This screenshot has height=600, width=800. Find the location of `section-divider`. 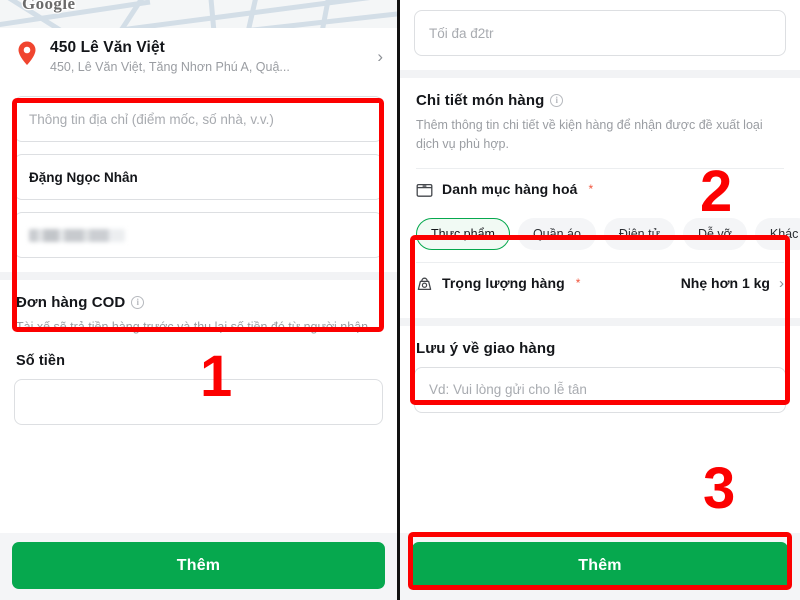

section-divider is located at coordinates (198, 276).